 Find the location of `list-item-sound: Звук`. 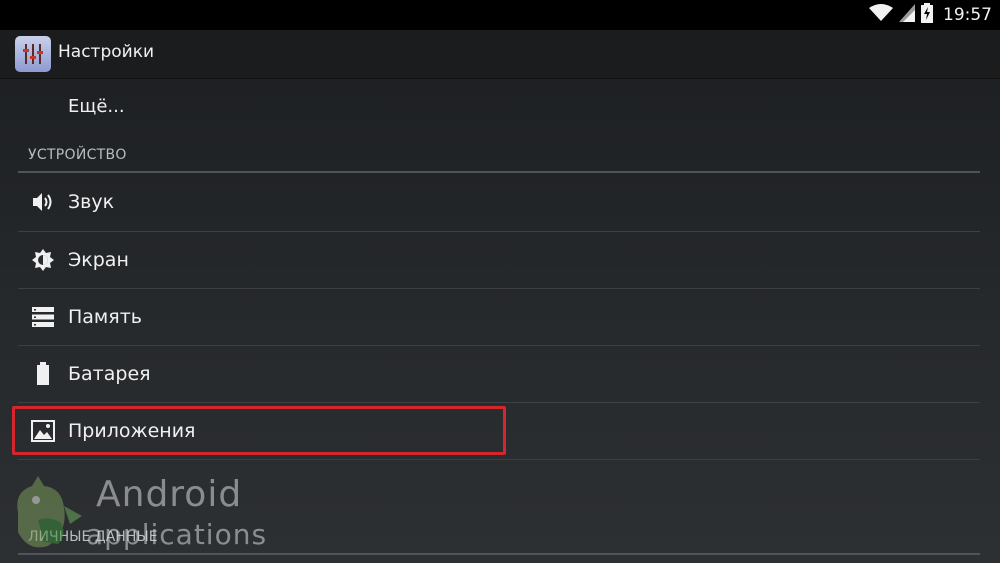

list-item-sound: Звук is located at coordinates (499, 202).